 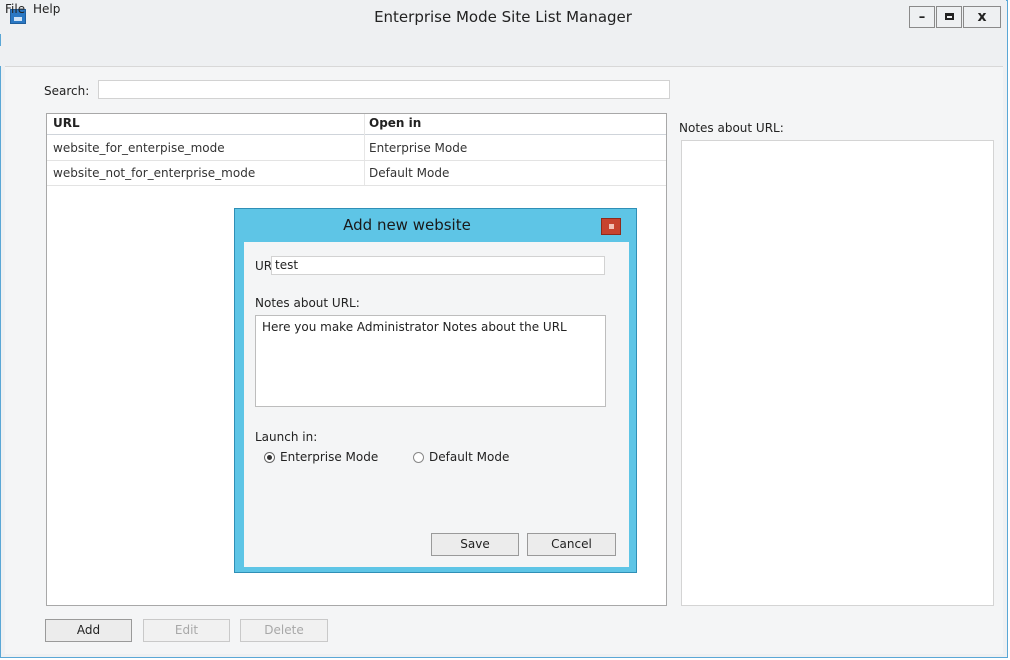 What do you see at coordinates (982, 17) in the screenshot?
I see `close-window-button: x` at bounding box center [982, 17].